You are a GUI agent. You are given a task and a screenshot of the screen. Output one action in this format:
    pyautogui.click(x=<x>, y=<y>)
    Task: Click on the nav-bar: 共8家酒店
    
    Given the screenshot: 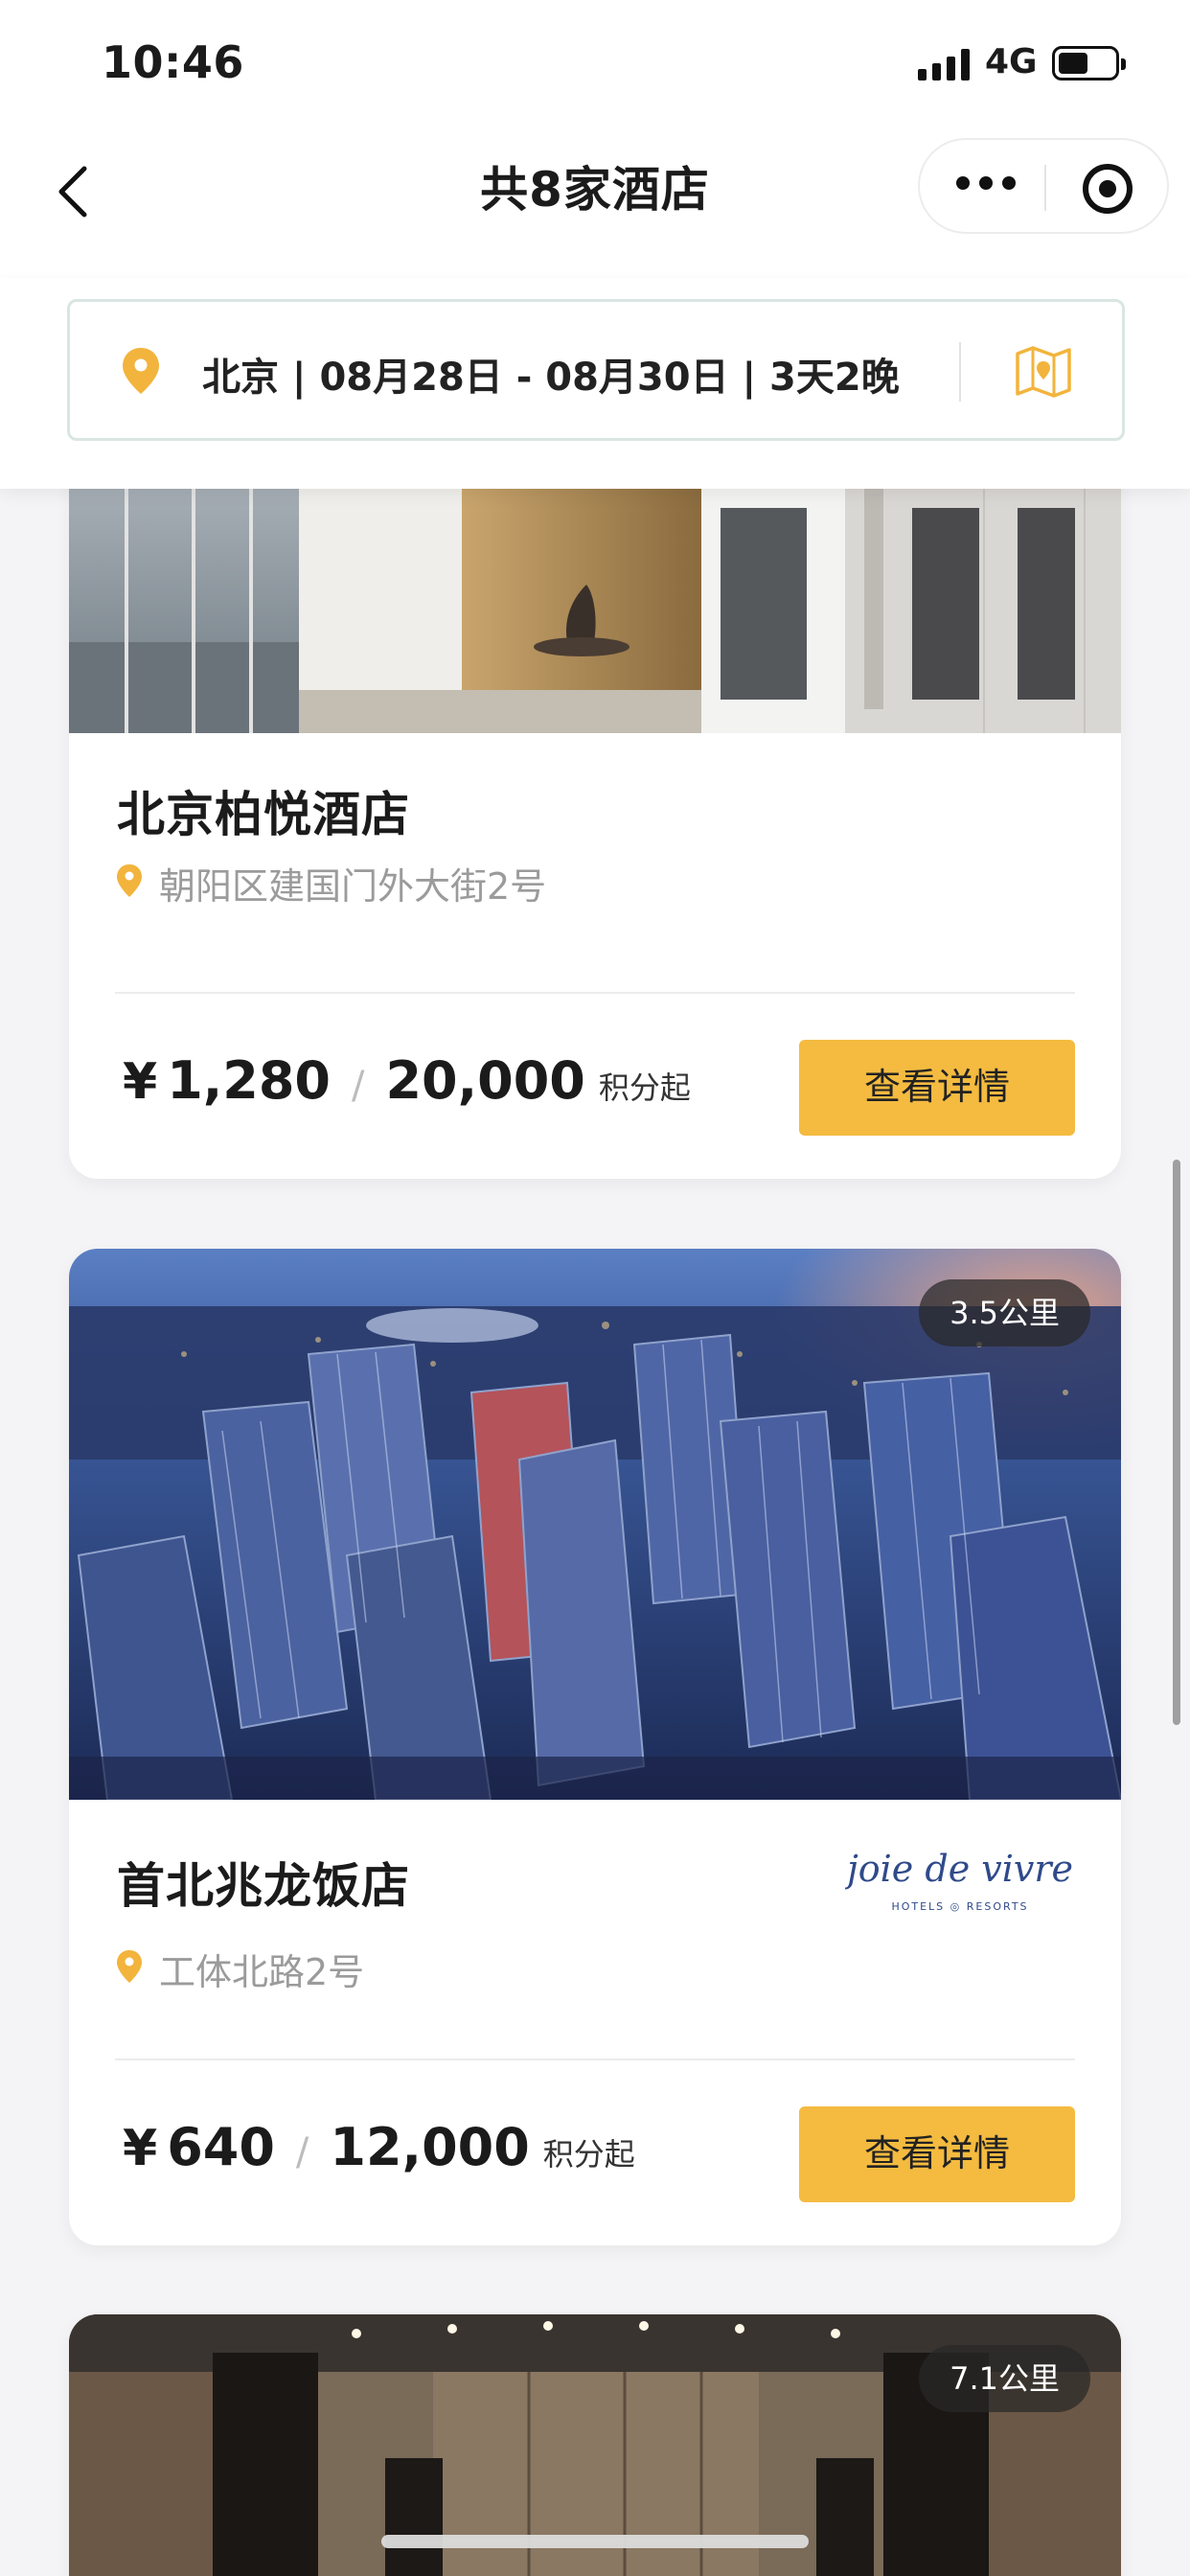 What is the action you would take?
    pyautogui.click(x=595, y=206)
    